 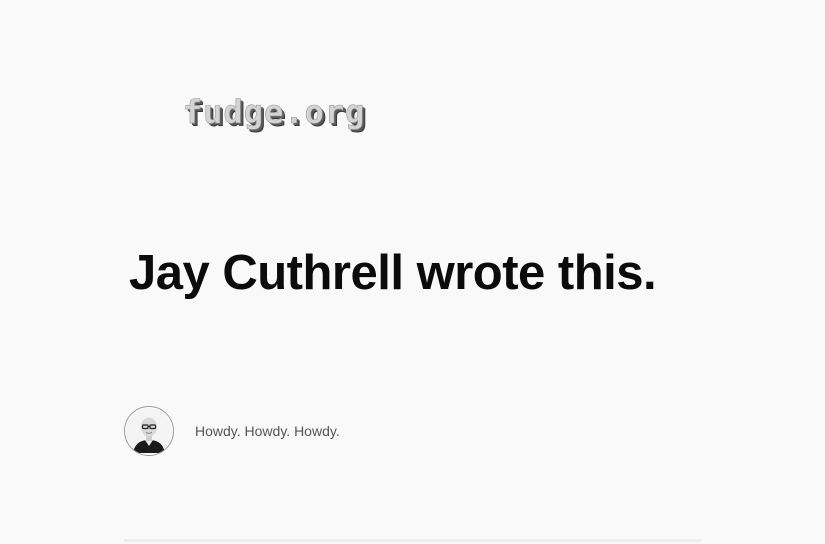 I want to click on post-headline: Jay Cuthrell wrote this., so click(x=393, y=273).